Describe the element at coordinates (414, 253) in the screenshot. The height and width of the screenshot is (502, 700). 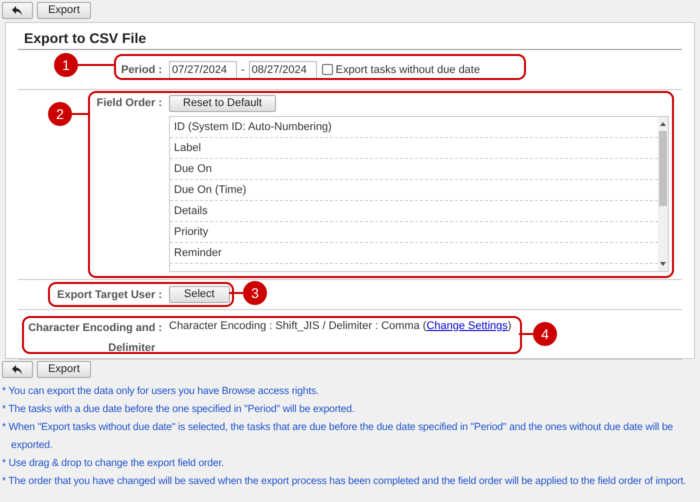
I see `list-item: Reminder` at that location.